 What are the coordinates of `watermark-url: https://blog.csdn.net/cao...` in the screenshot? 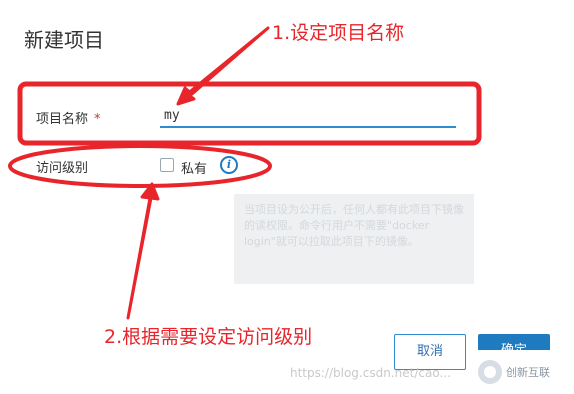 It's located at (370, 373).